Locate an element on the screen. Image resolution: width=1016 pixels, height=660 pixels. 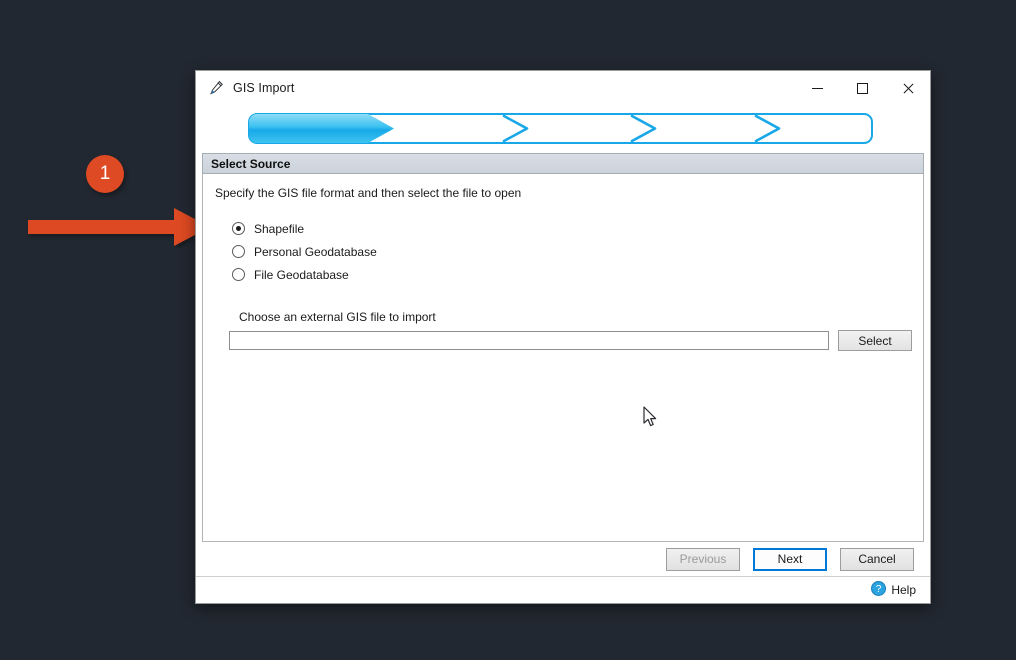
minimize-icon is located at coordinates (817, 88).